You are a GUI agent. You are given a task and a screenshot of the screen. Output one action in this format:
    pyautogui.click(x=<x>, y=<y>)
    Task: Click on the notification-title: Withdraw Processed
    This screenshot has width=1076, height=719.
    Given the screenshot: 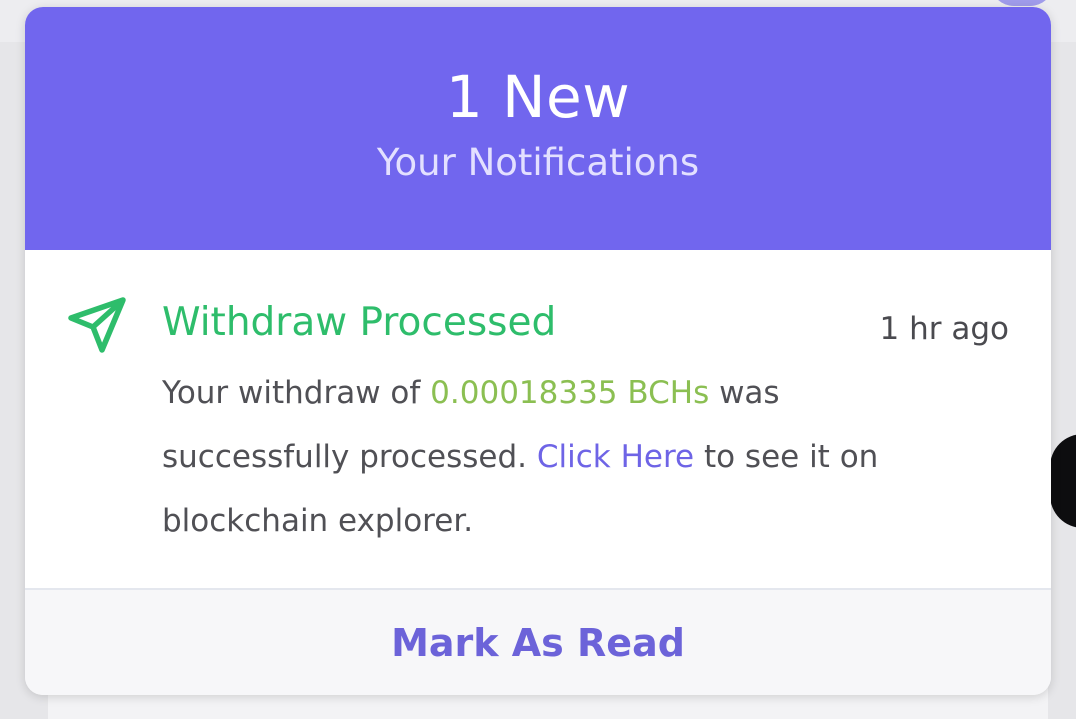 What is the action you would take?
    pyautogui.click(x=359, y=322)
    